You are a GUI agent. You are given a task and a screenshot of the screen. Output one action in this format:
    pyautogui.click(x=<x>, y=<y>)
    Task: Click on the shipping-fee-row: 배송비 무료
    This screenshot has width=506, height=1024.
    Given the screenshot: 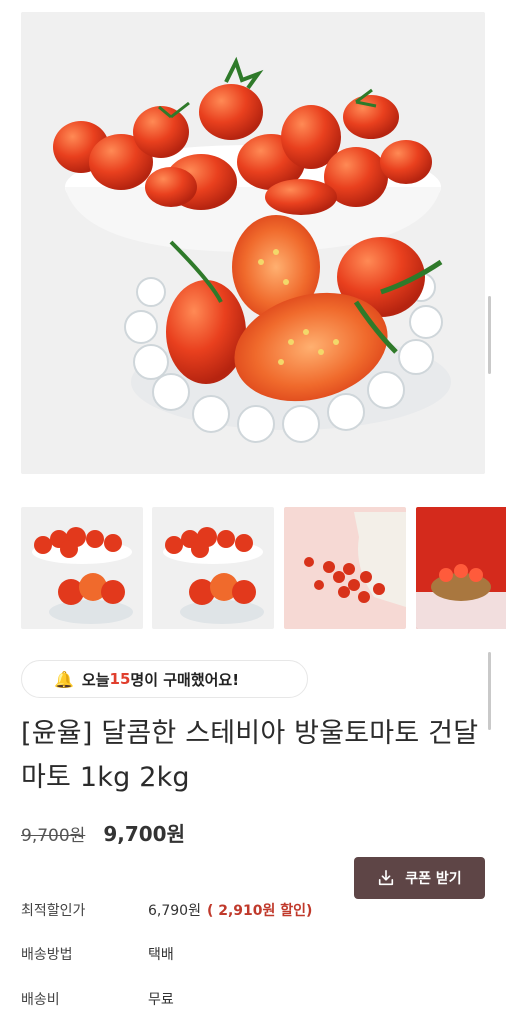 What is the action you would take?
    pyautogui.click(x=97, y=999)
    